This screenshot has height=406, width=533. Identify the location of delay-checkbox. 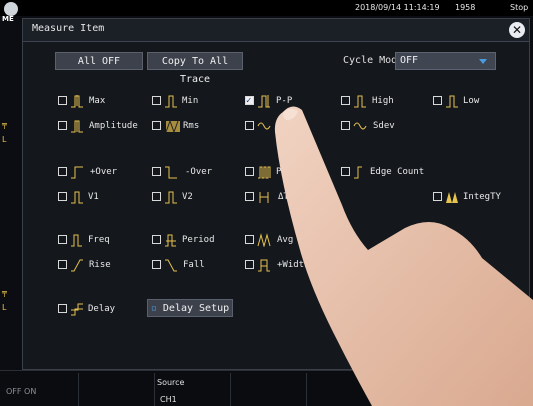
(62, 308).